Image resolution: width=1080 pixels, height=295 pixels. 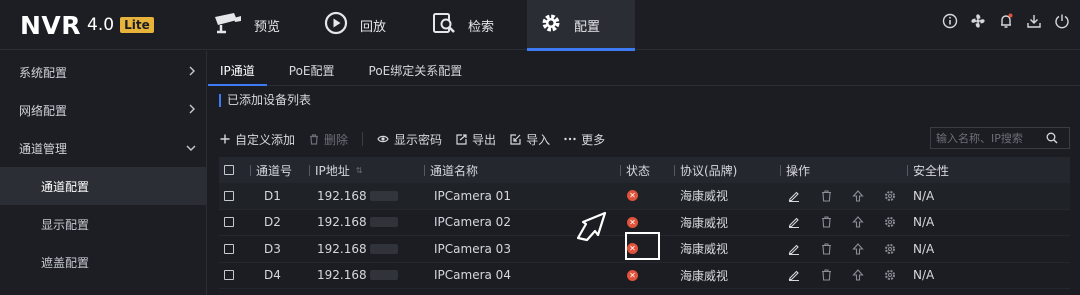 What do you see at coordinates (570, 139) in the screenshot?
I see `more-icon` at bounding box center [570, 139].